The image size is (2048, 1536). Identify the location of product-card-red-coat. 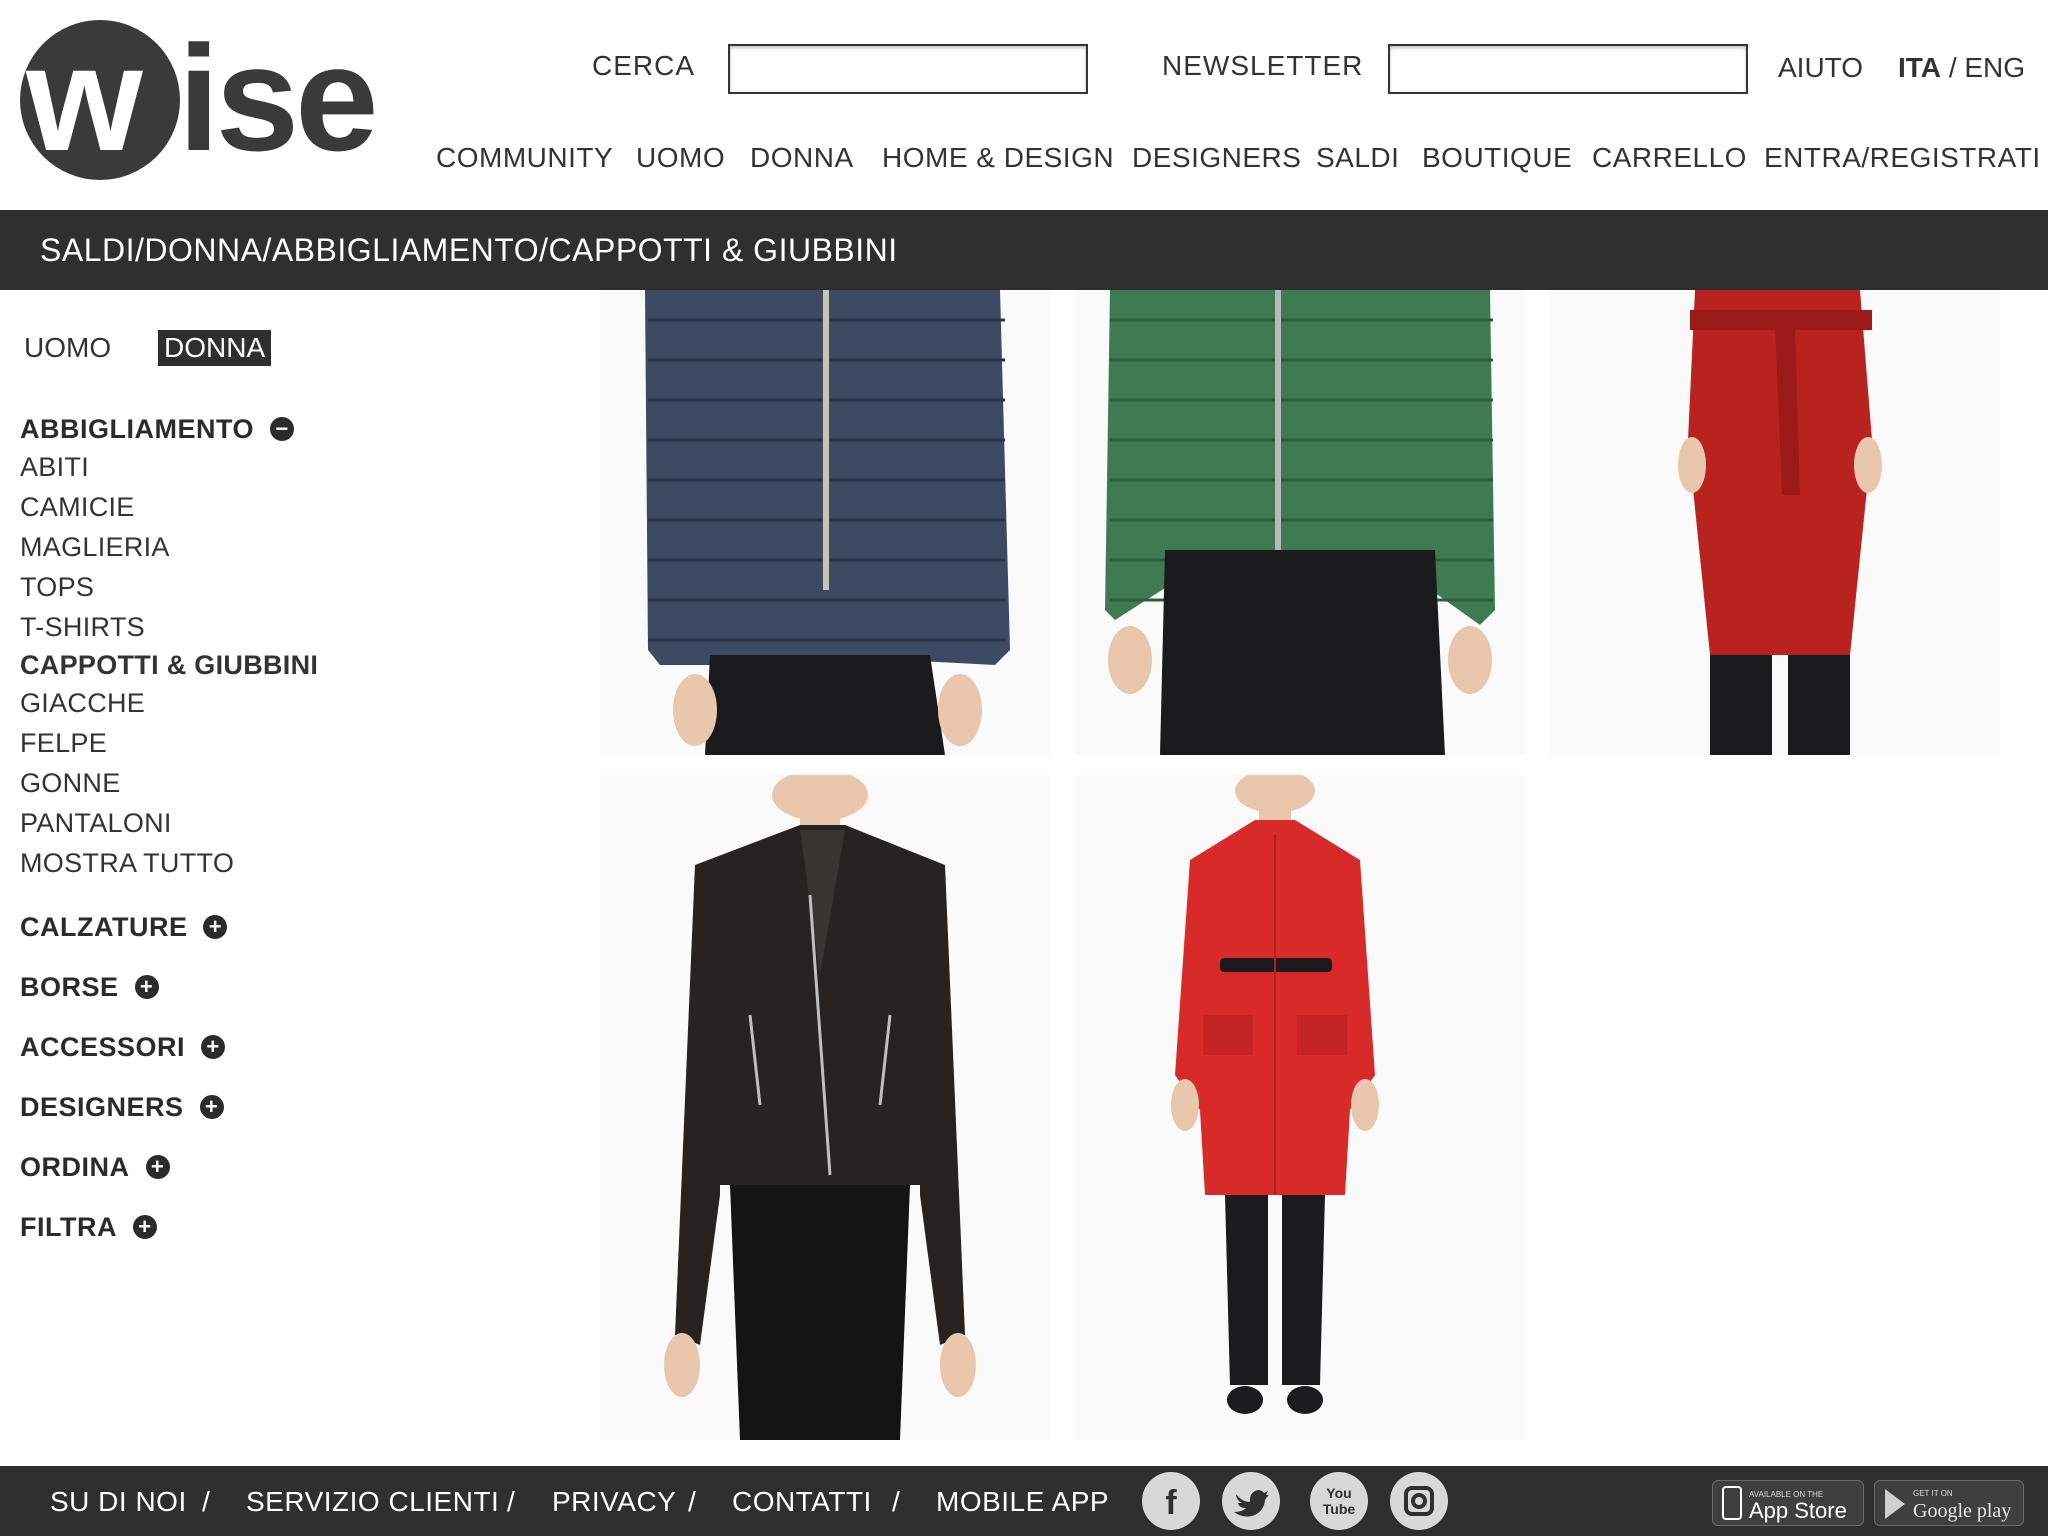
(1775, 522).